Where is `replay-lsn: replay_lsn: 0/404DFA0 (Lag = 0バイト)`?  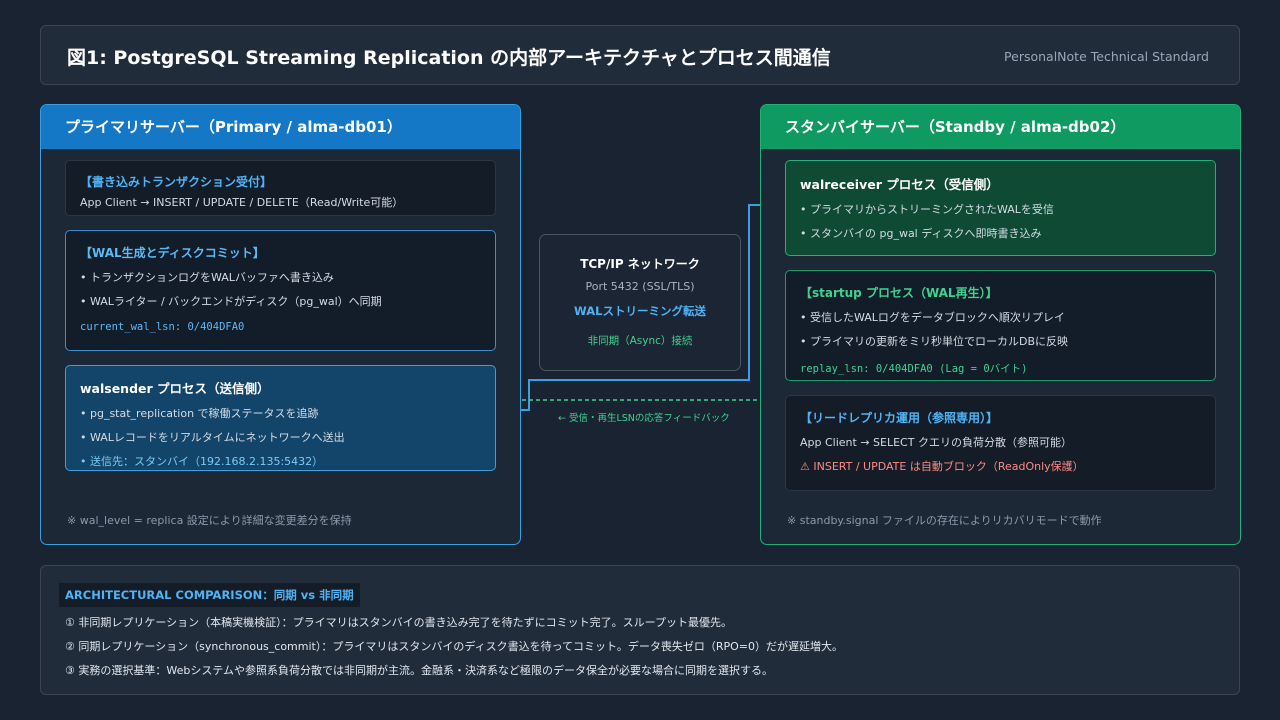 replay-lsn: replay_lsn: 0/404DFA0 (Lag = 0バイト) is located at coordinates (914, 369).